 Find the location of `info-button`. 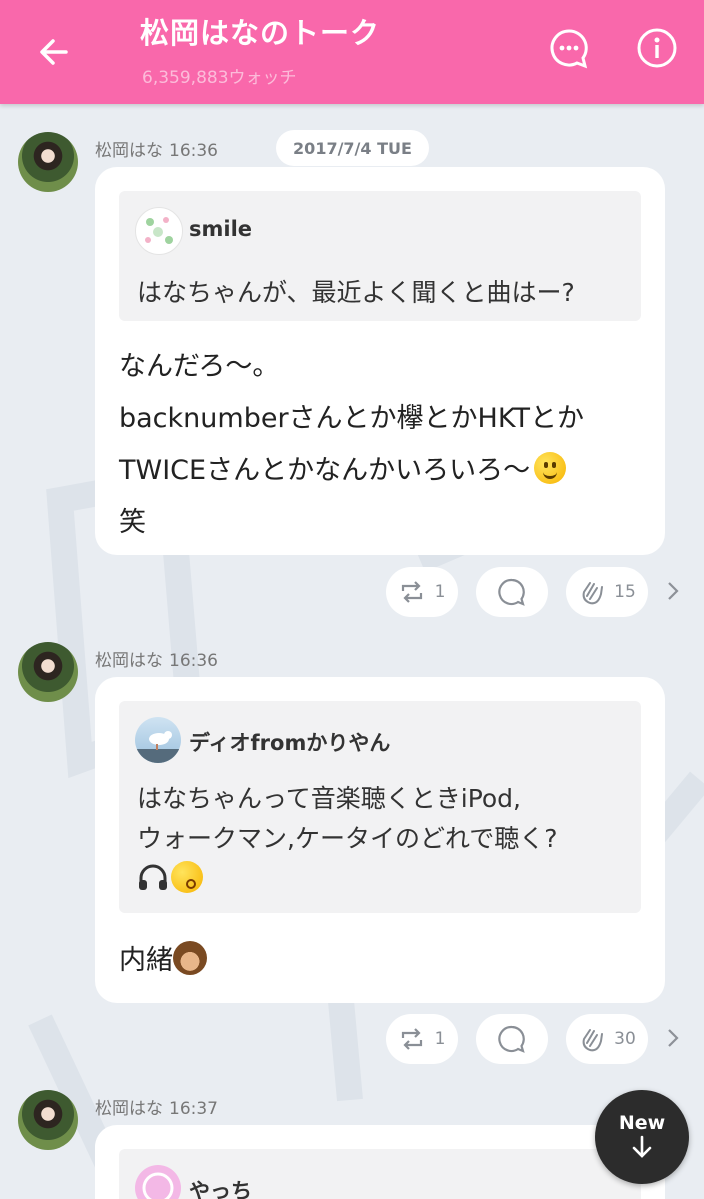

info-button is located at coordinates (657, 48).